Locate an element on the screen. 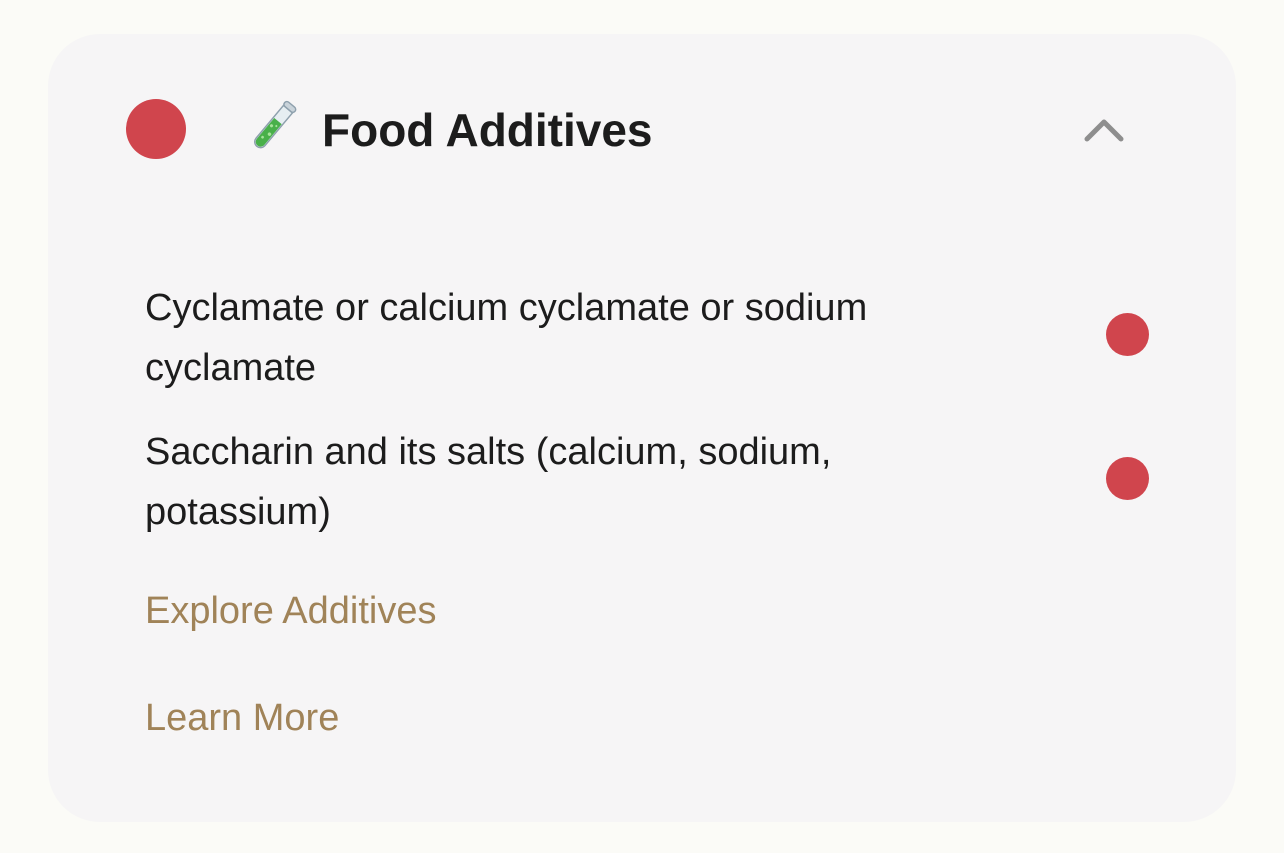 This screenshot has width=1284, height=853. chevron-up-icon is located at coordinates (1104, 128).